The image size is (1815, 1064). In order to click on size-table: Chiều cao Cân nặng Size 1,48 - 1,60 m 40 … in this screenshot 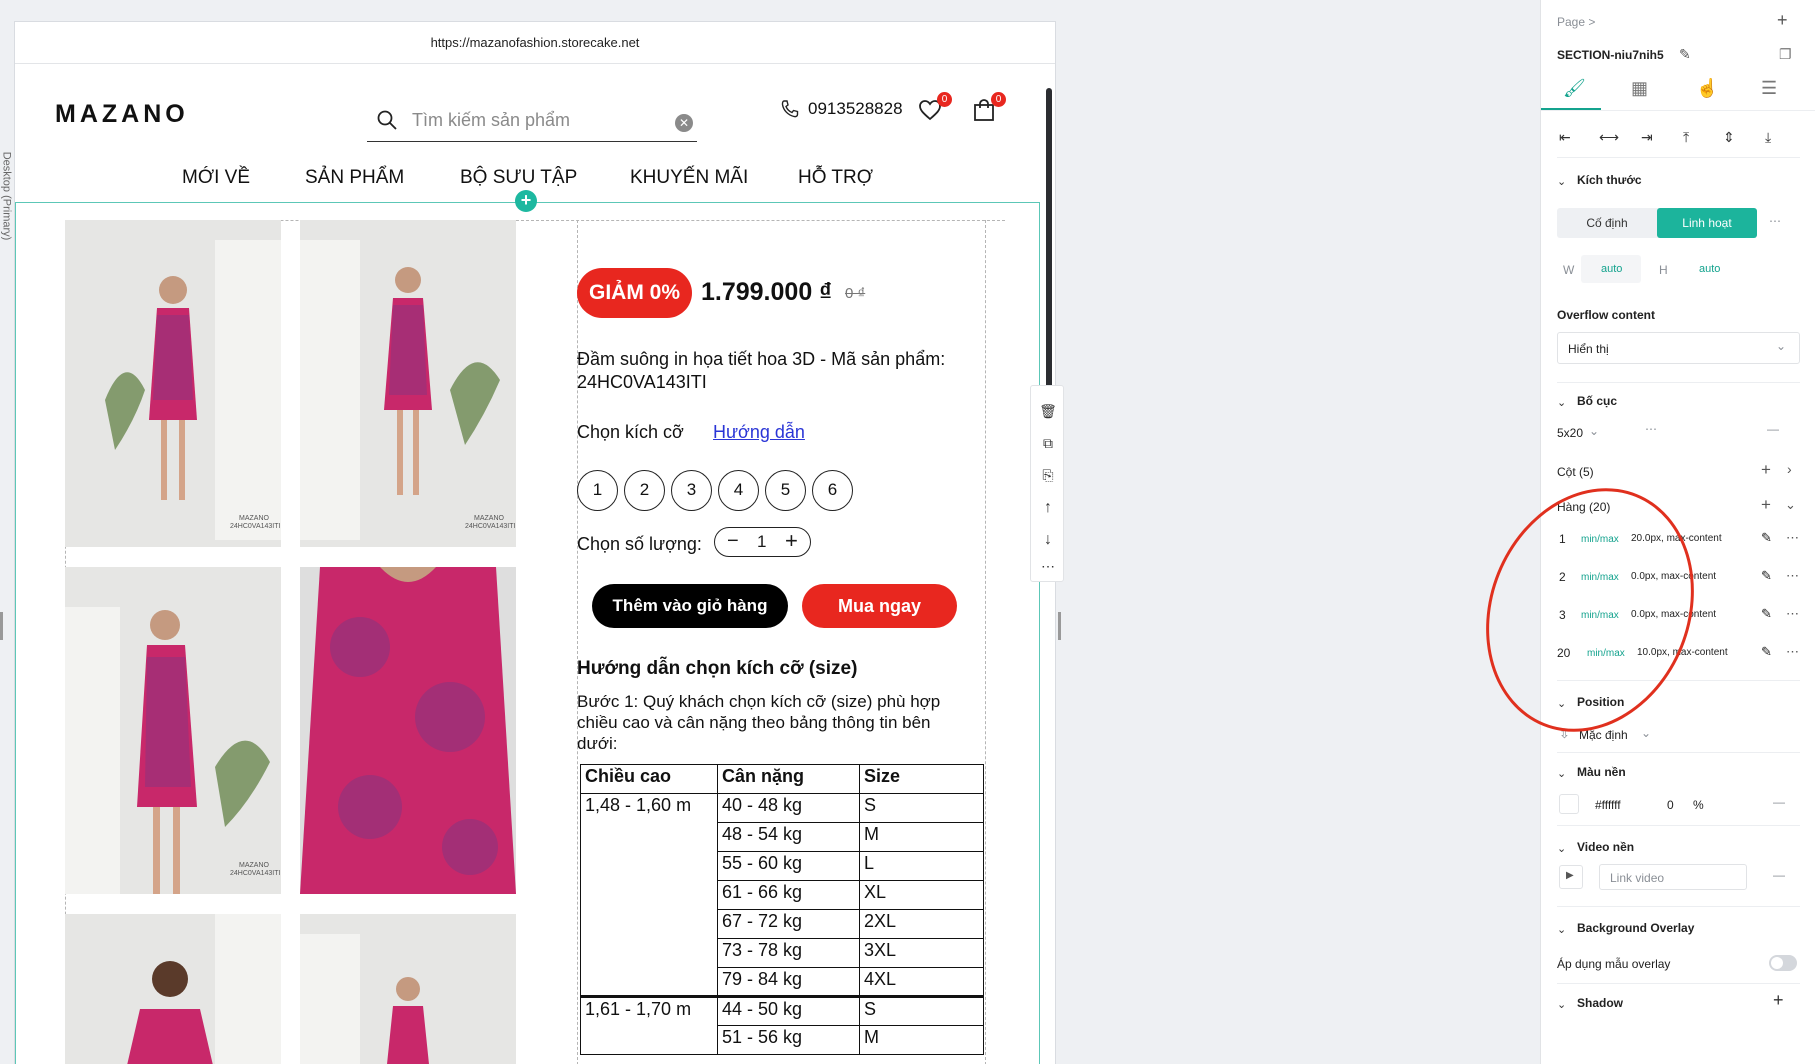, I will do `click(782, 909)`.